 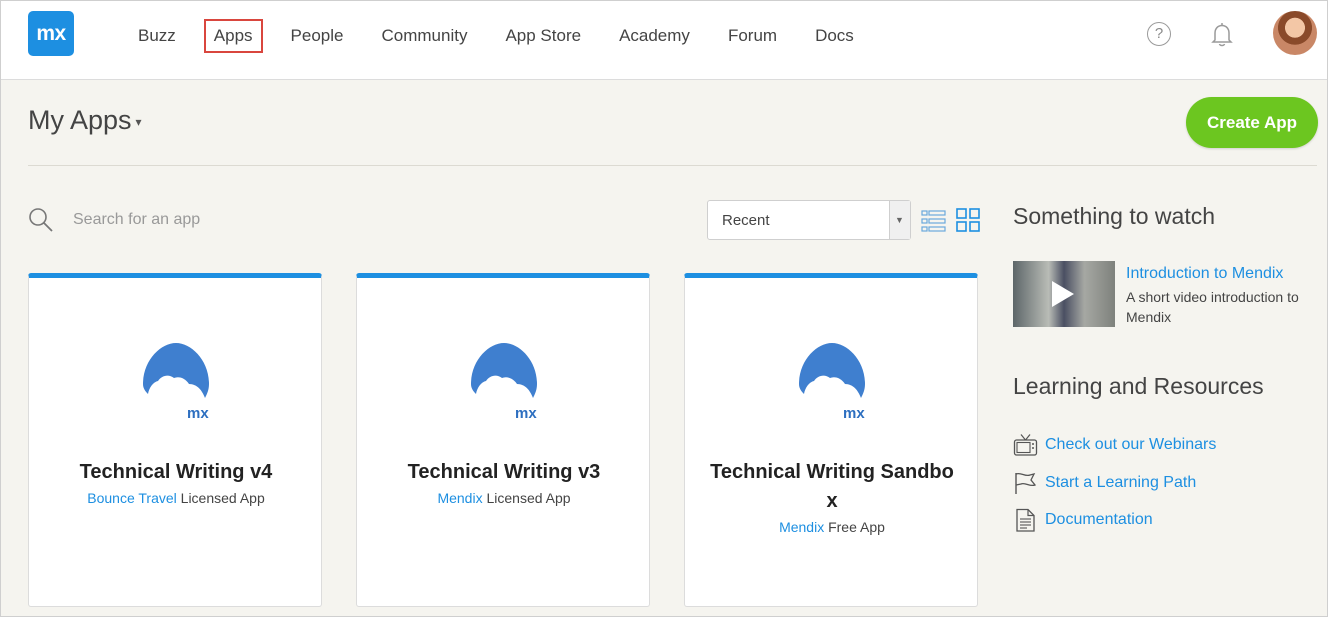 I want to click on learning-resources-heading: Learning and Resources, so click(x=1138, y=386).